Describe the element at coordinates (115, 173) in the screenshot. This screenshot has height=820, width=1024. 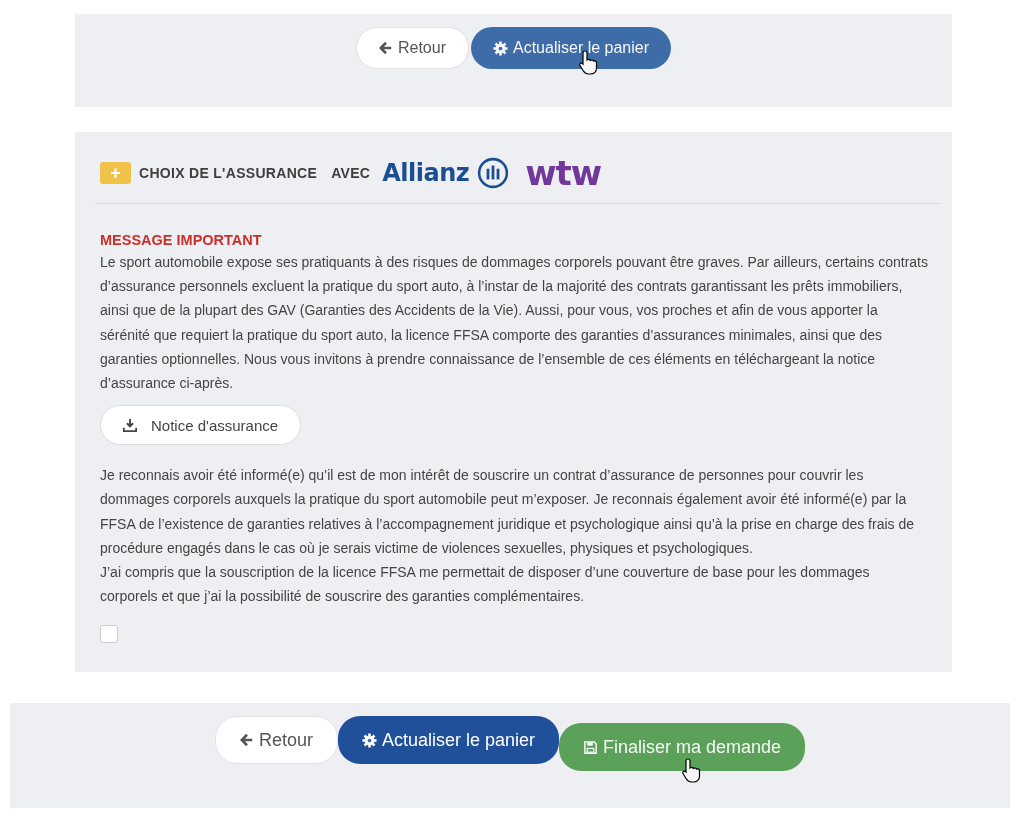
I see `plus-badge: +` at that location.